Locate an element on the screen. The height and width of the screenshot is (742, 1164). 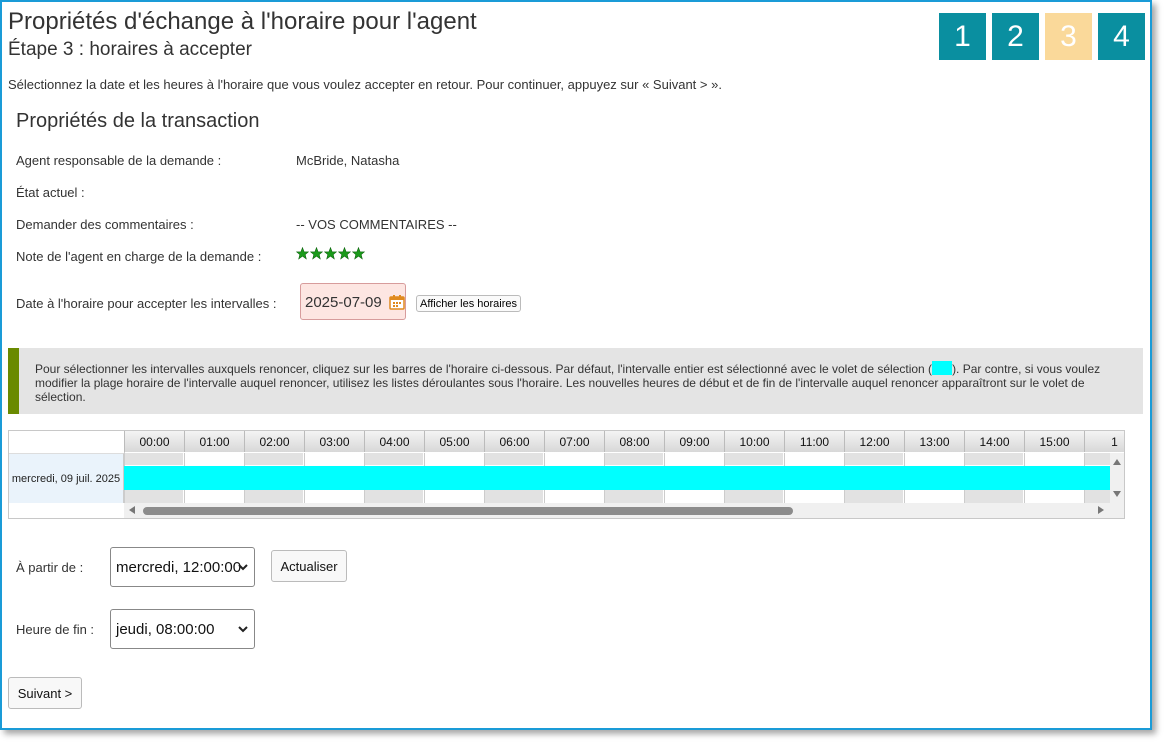
from-select-value: mercredi, 12:00:00 is located at coordinates (179, 567).